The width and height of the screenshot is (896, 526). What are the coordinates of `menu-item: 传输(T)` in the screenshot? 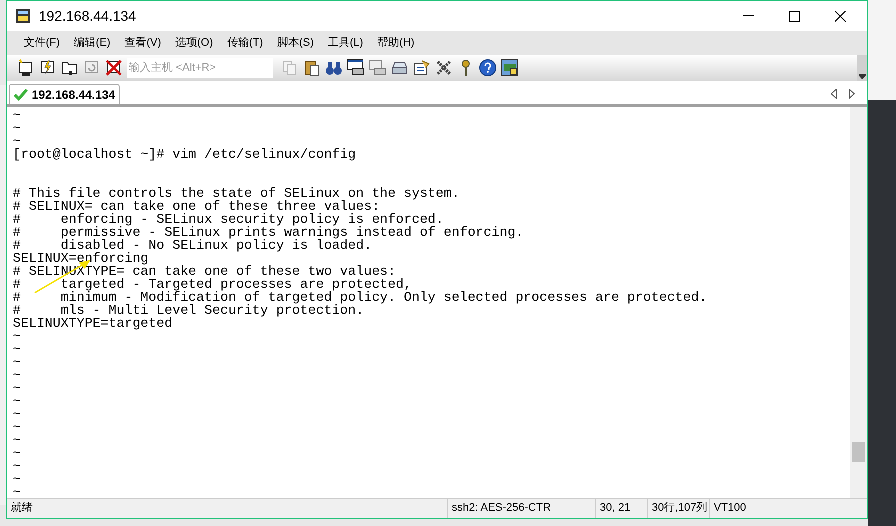 It's located at (245, 43).